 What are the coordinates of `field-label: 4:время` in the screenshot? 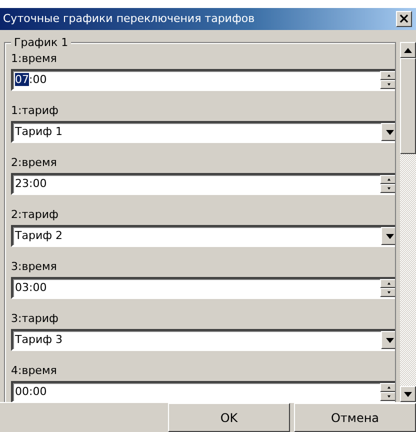 It's located at (34, 370).